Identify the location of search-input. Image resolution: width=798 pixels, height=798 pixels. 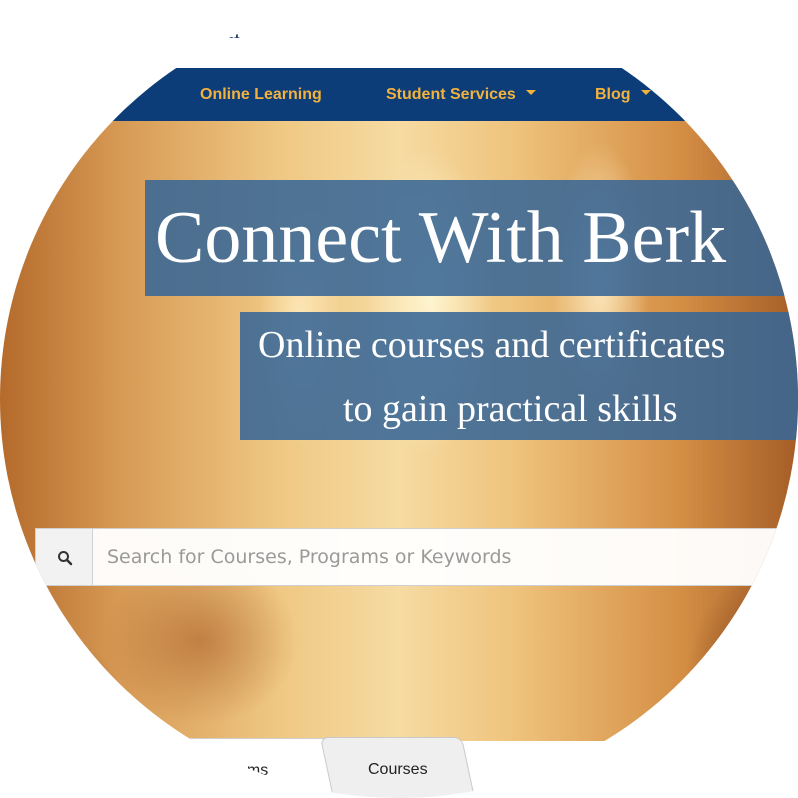
(445, 557).